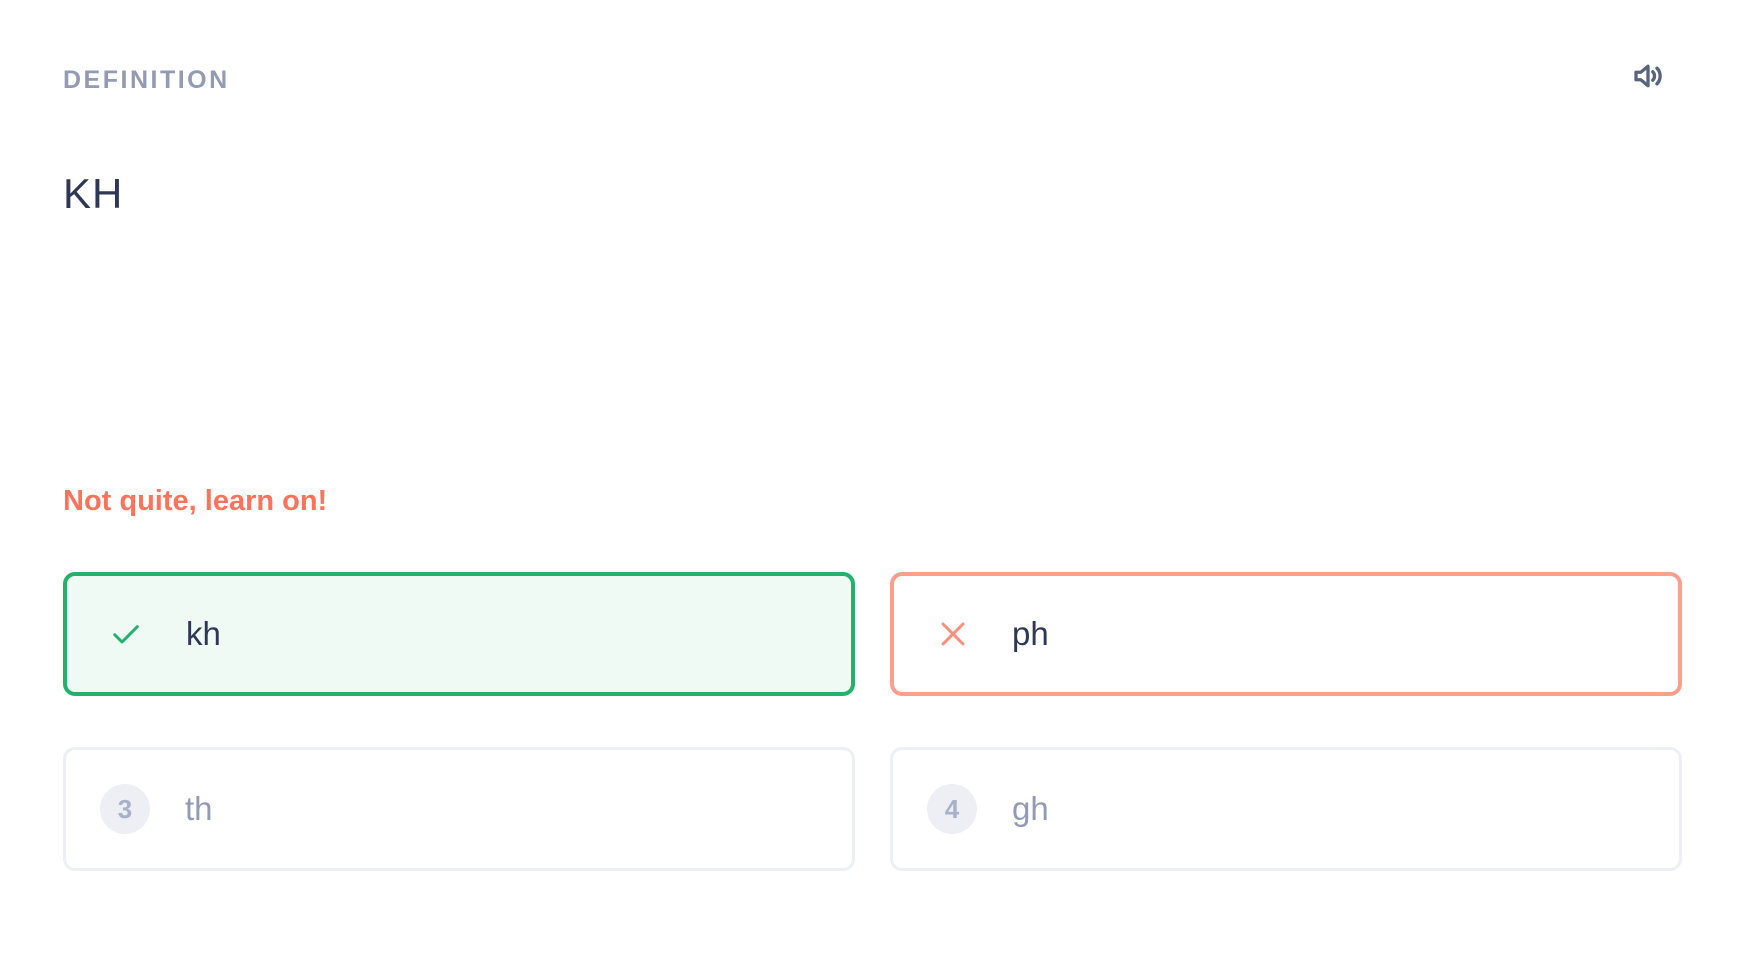 The image size is (1741, 966). Describe the element at coordinates (952, 809) in the screenshot. I see `option-number-badge: 4` at that location.